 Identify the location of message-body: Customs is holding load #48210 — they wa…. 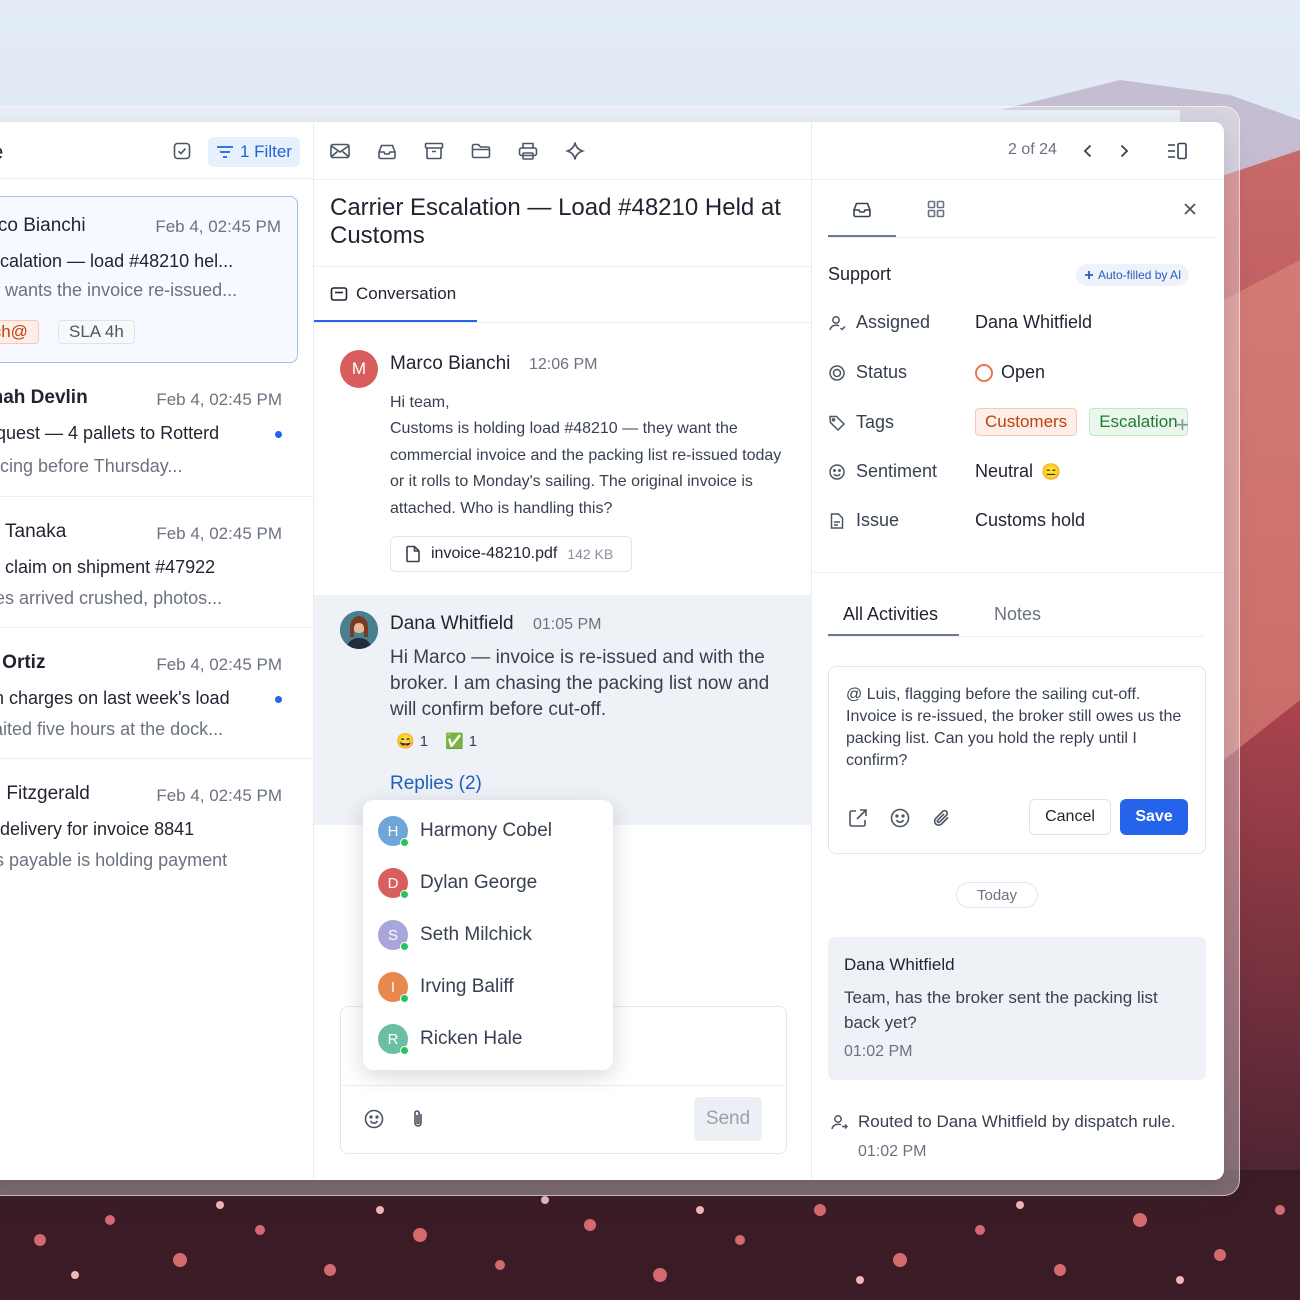
(586, 468).